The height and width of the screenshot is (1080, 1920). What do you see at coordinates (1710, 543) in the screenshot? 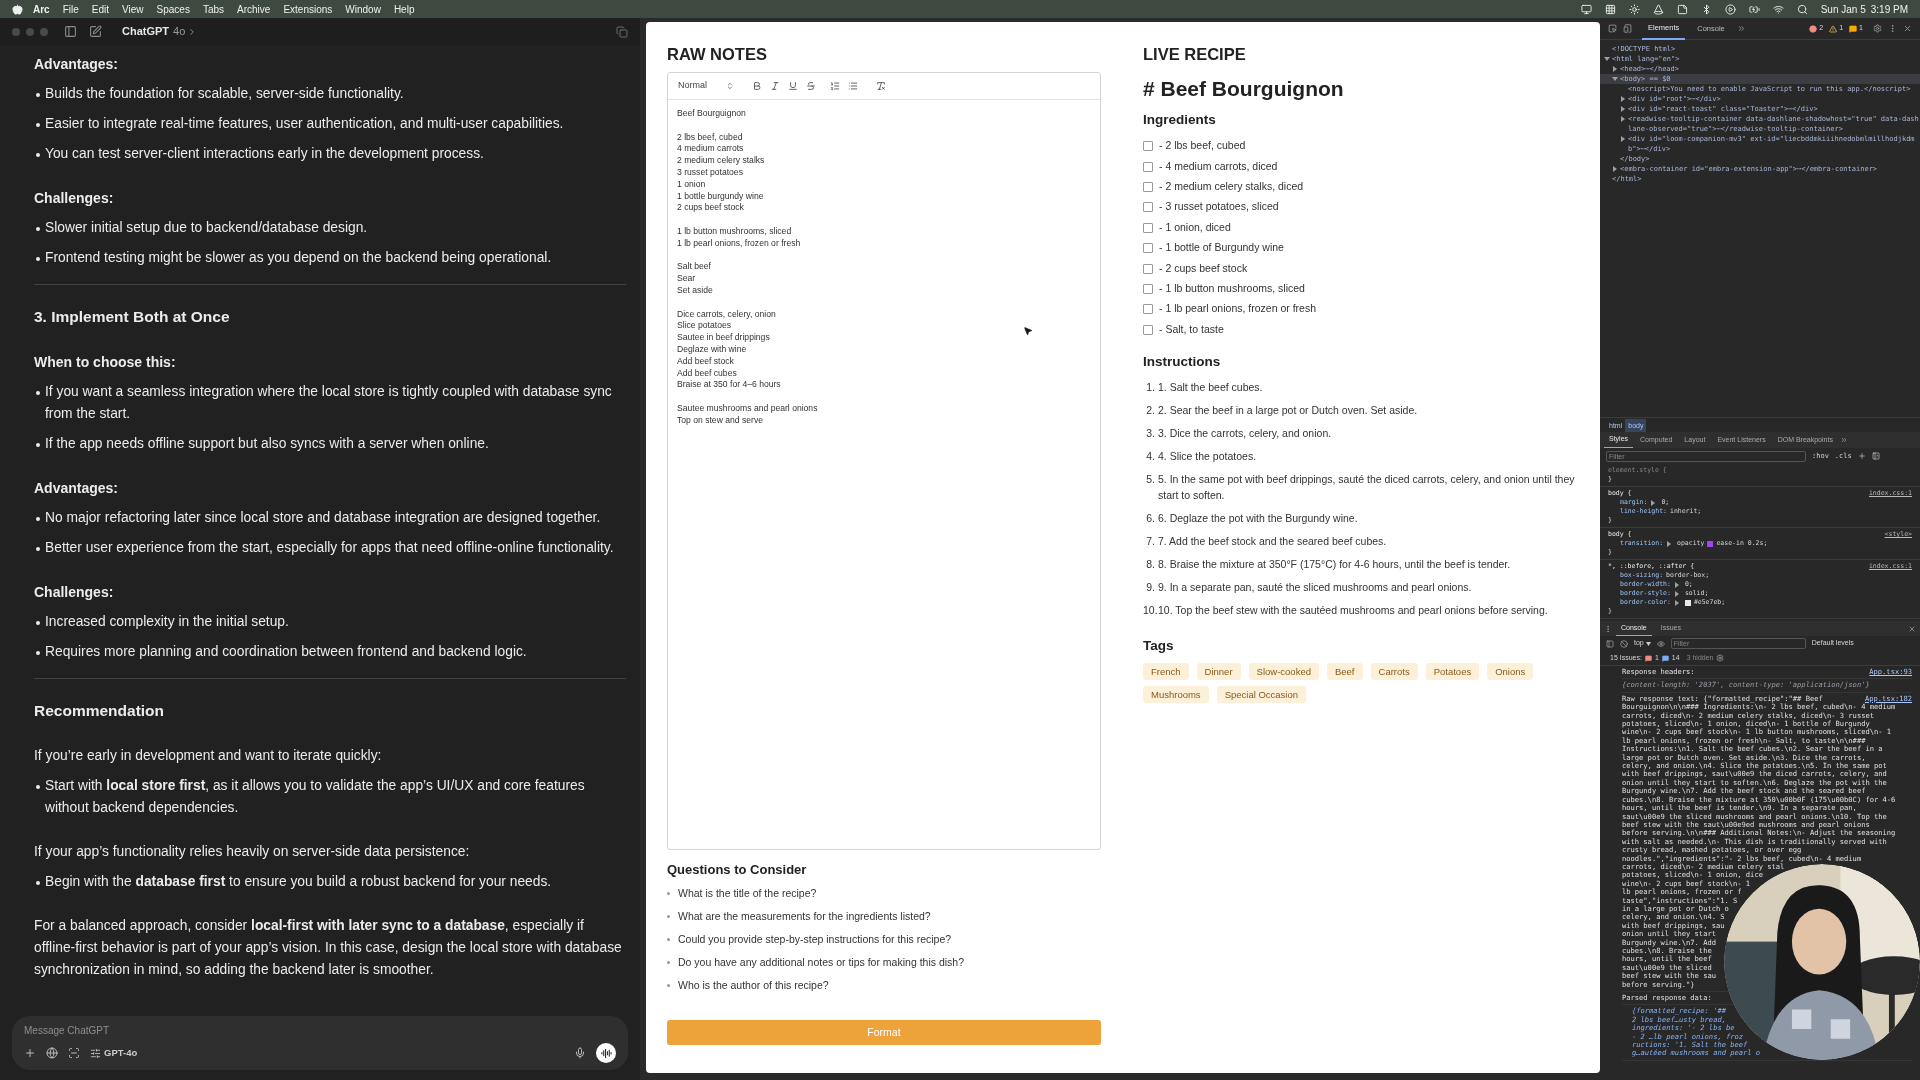
I see `easing-swatch-icon` at bounding box center [1710, 543].